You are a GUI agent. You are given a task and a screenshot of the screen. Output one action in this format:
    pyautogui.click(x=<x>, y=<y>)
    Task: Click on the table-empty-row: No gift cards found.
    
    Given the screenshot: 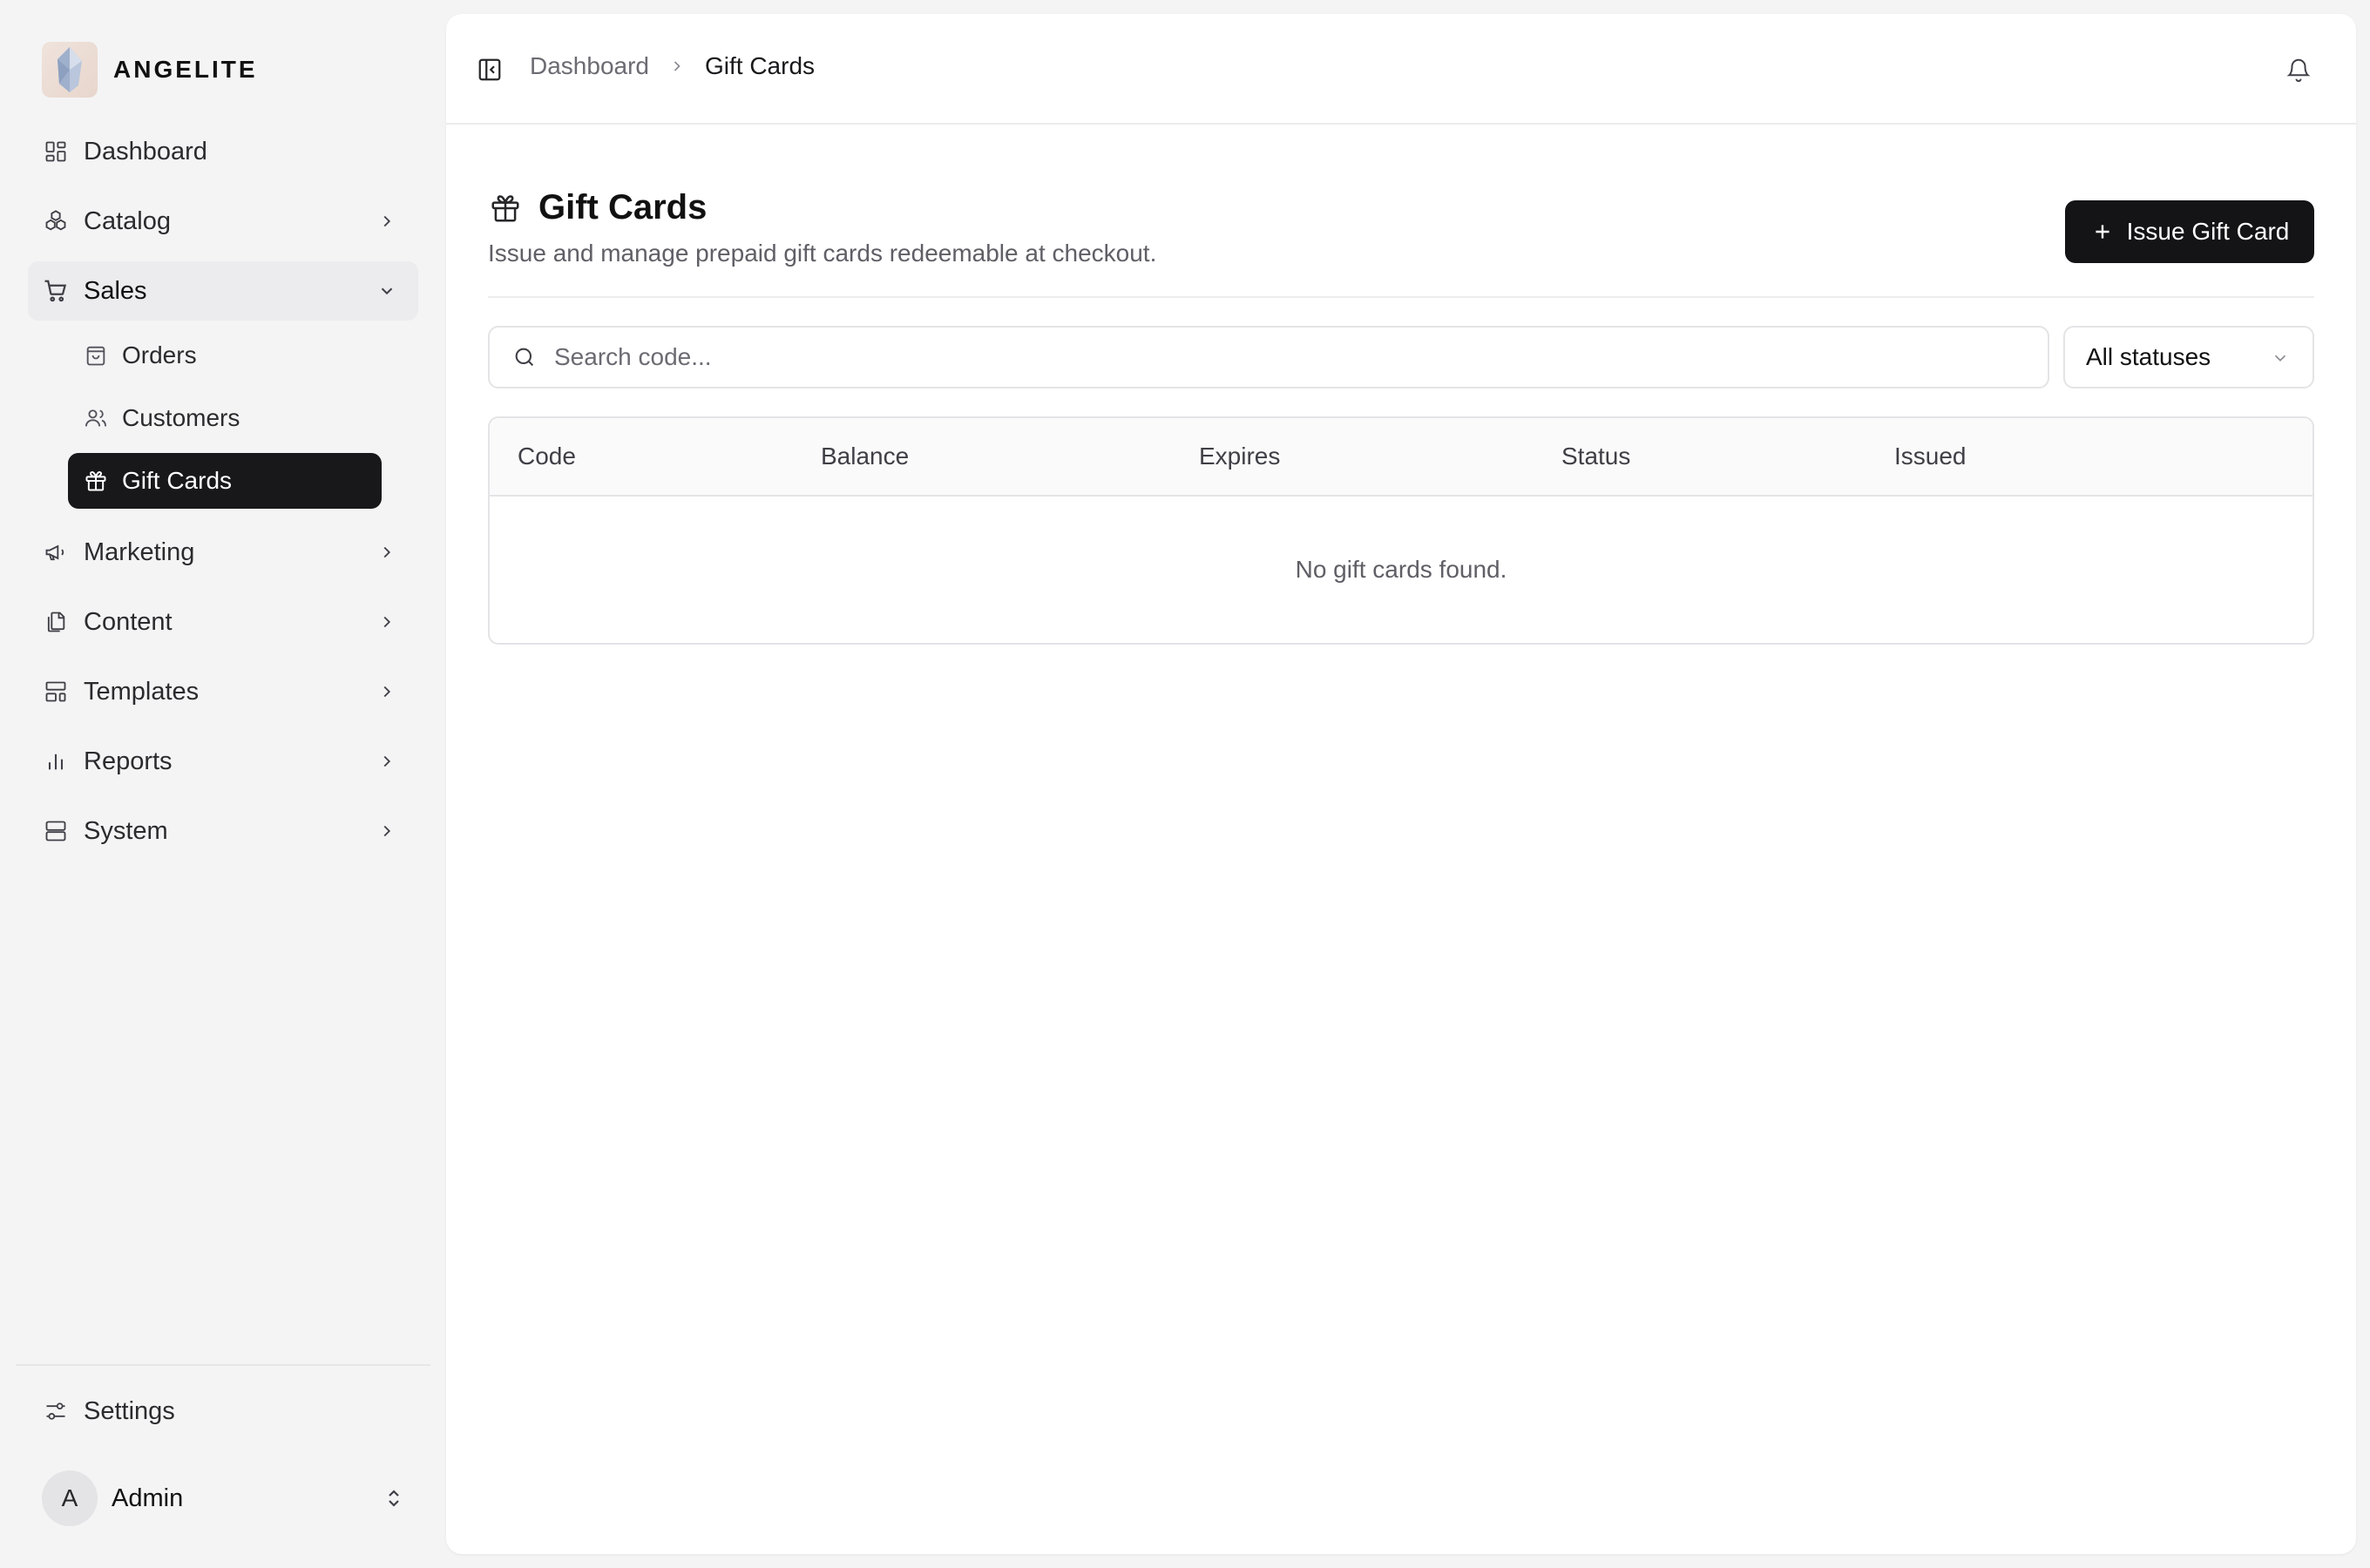 What is the action you would take?
    pyautogui.click(x=1401, y=570)
    